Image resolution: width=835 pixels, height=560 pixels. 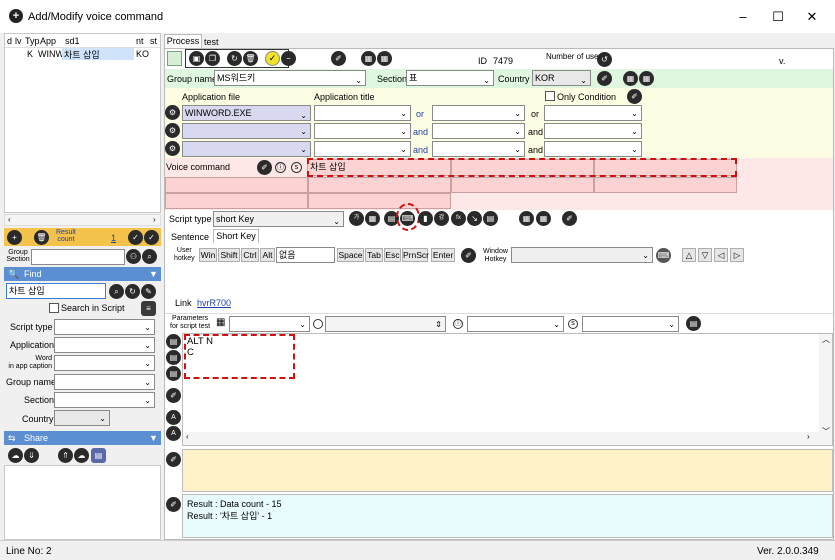 What do you see at coordinates (812, 17) in the screenshot?
I see `close-button: ✕` at bounding box center [812, 17].